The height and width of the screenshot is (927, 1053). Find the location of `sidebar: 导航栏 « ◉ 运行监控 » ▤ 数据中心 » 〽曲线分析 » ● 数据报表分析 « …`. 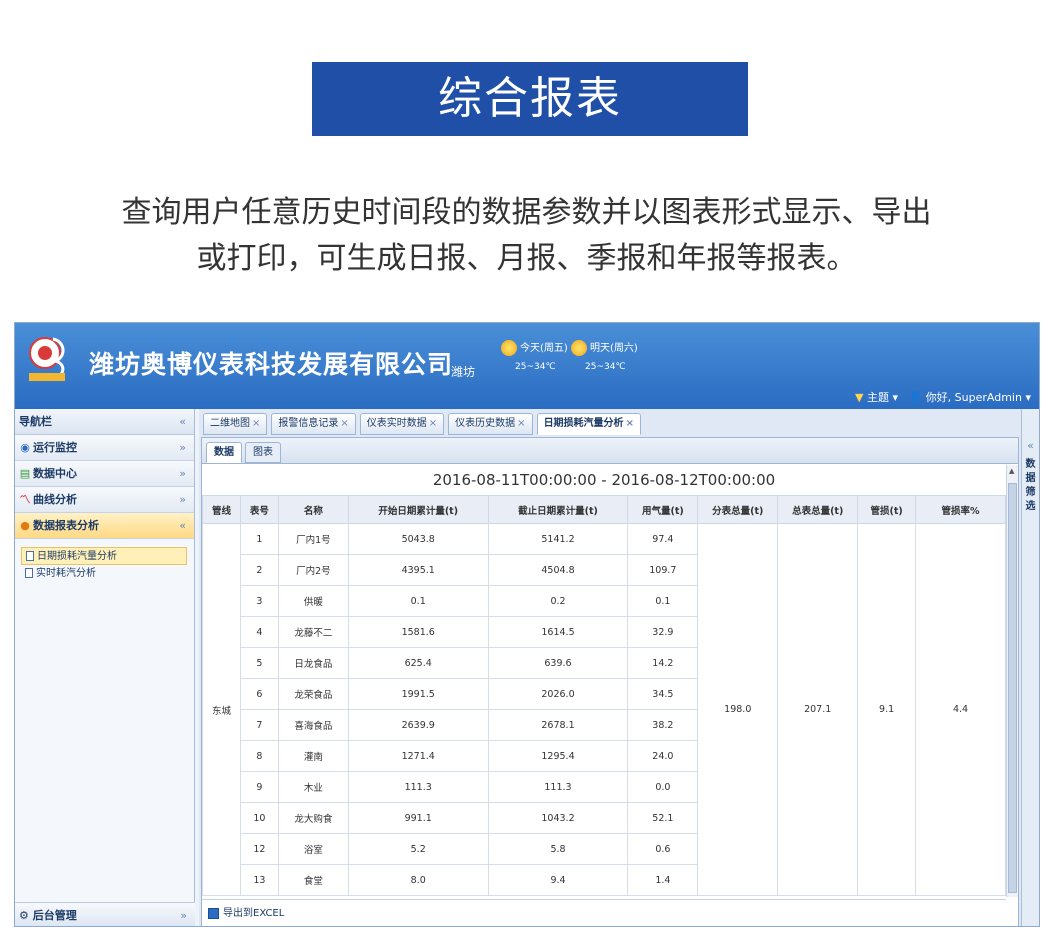

sidebar: 导航栏 « ◉ 运行监控 » ▤ 数据中心 » 〽曲线分析 » ● 数据报表分析 « … is located at coordinates (105, 667).